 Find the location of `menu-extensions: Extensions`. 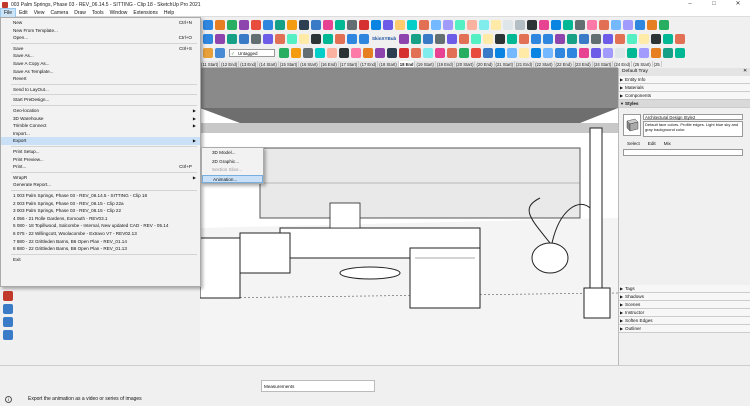

menu-extensions: Extensions is located at coordinates (145, 13).